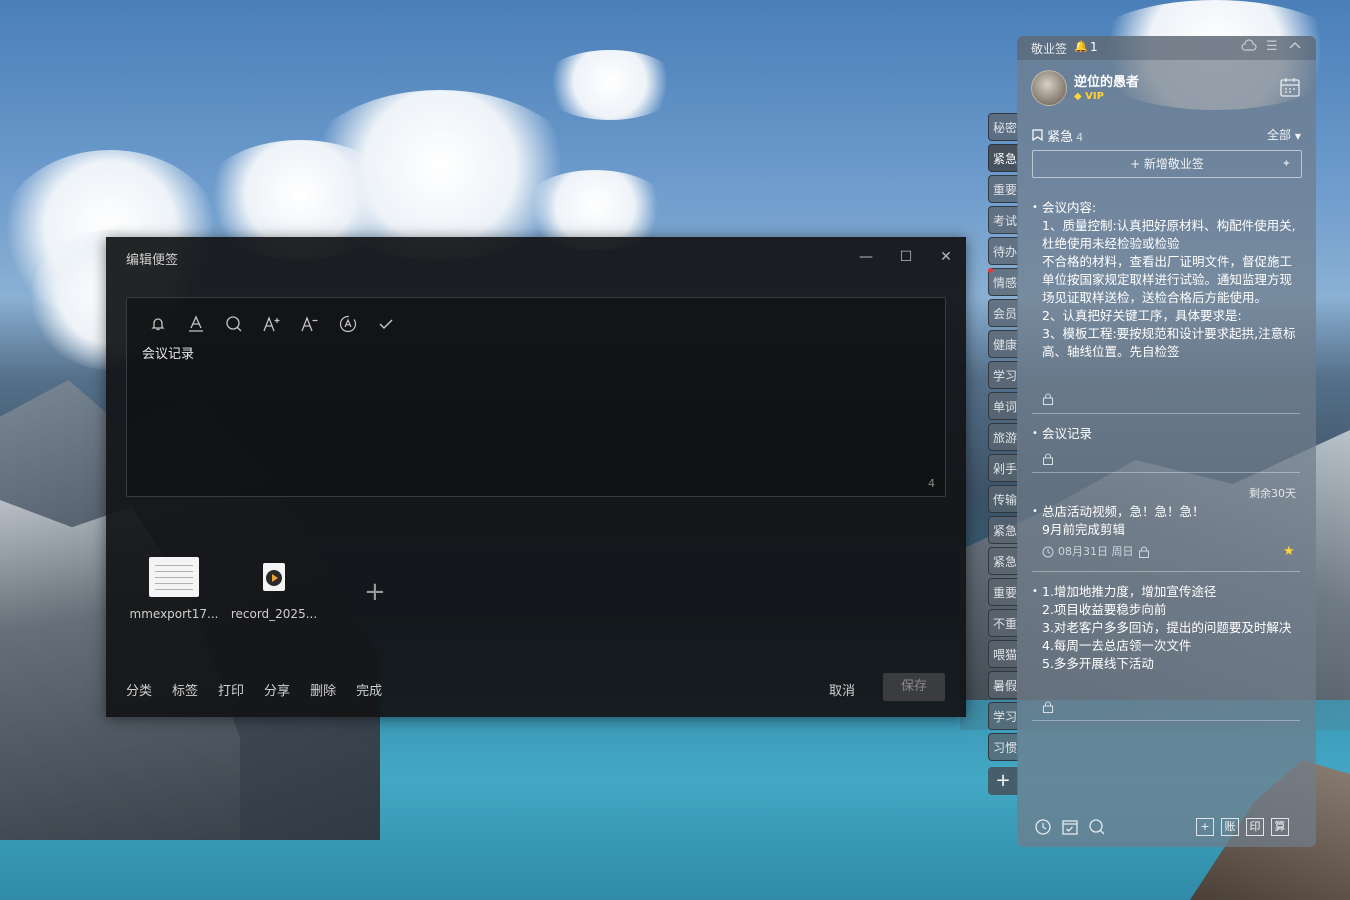  Describe the element at coordinates (1003, 499) in the screenshot. I see `tab-category: 传输` at that location.